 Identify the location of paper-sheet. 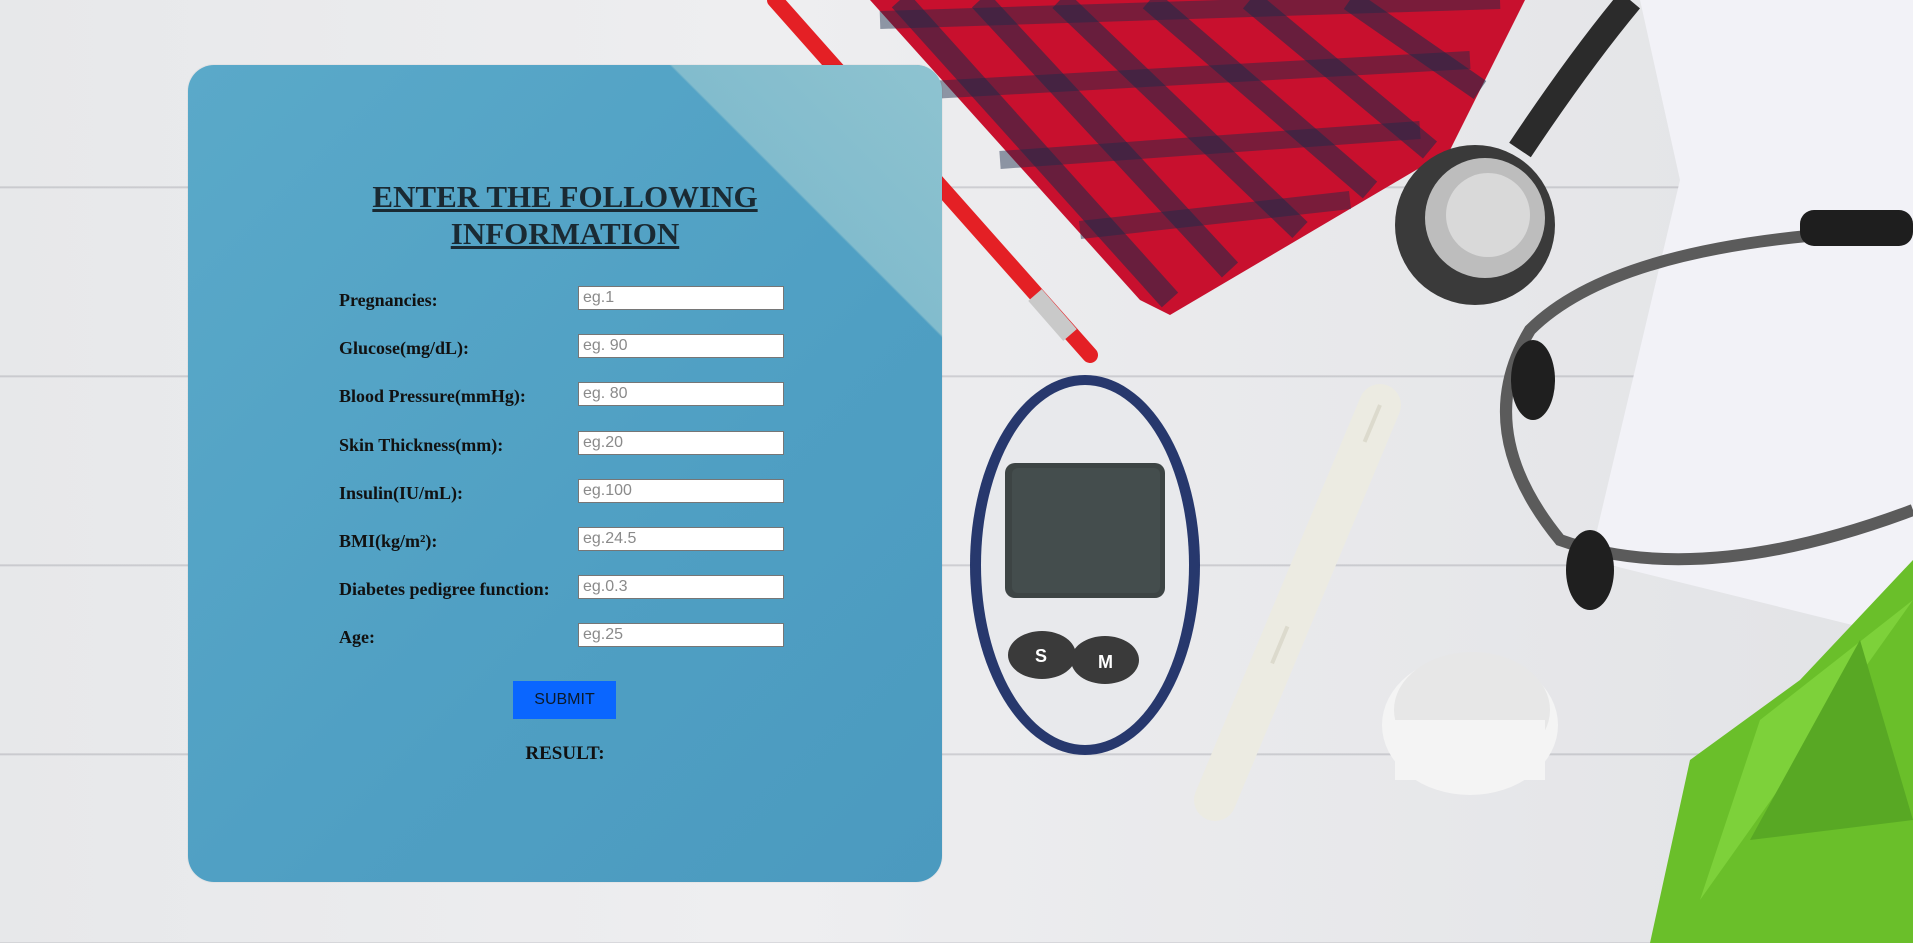
(1751, 320).